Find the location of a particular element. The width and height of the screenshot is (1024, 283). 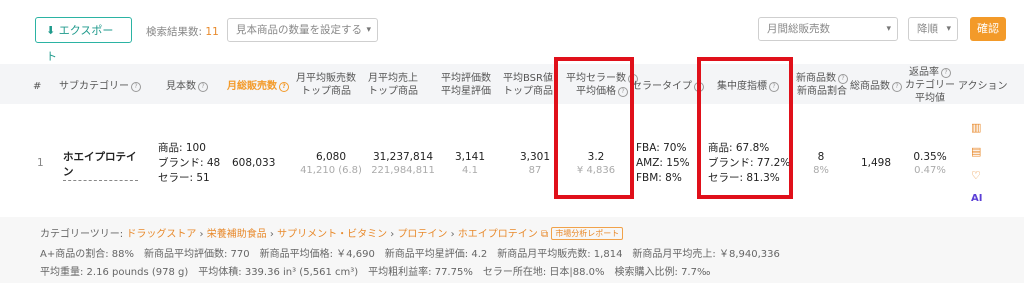

col-avg-revenue-top: 月平均売上 トップ商品 is located at coordinates (393, 85).